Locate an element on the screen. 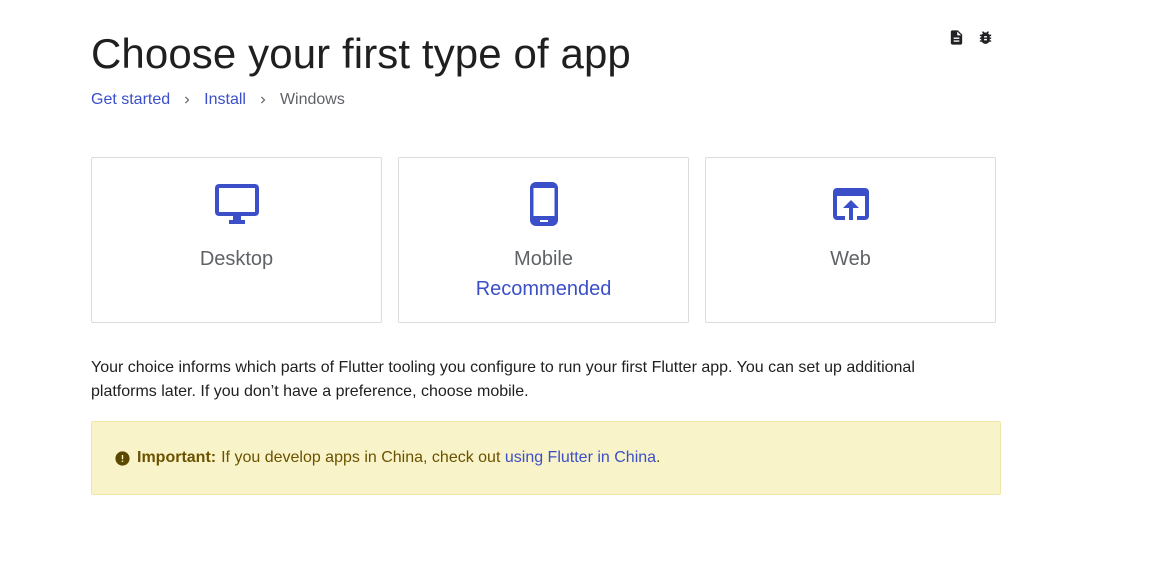 This screenshot has width=1151, height=577. desktop-card: Desktop is located at coordinates (236, 240).